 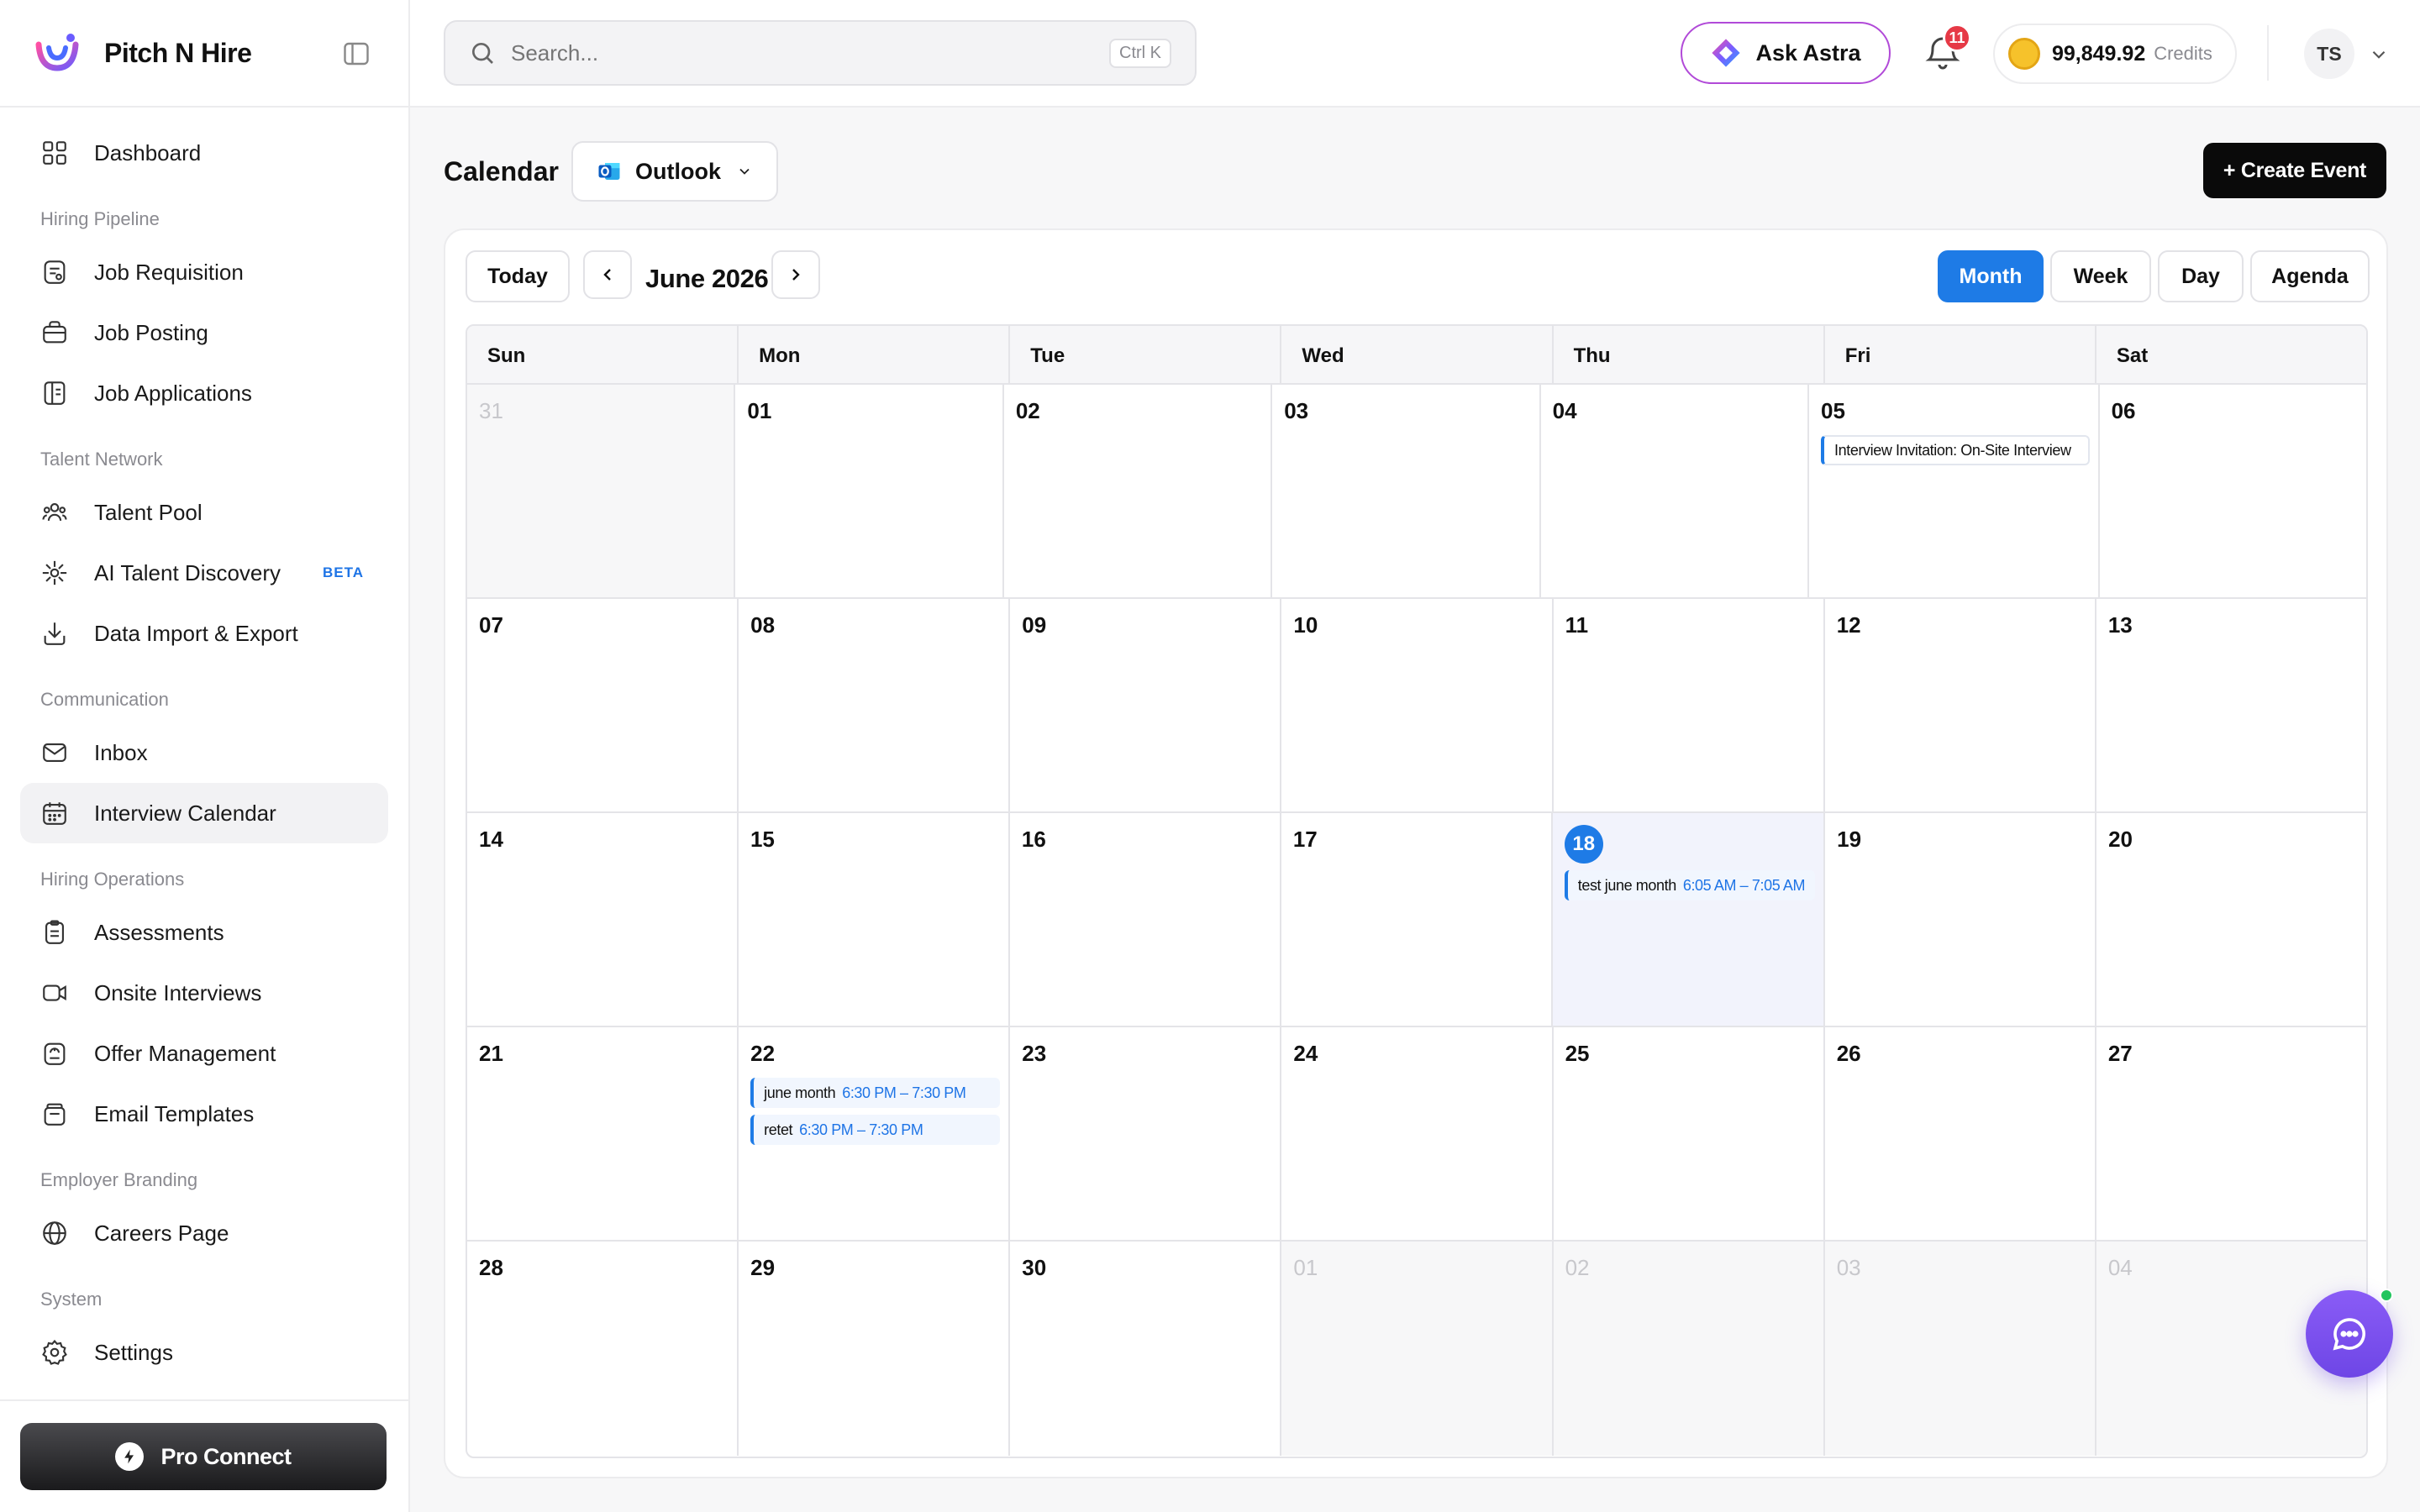 I want to click on day-cell: 11, so click(x=1689, y=705).